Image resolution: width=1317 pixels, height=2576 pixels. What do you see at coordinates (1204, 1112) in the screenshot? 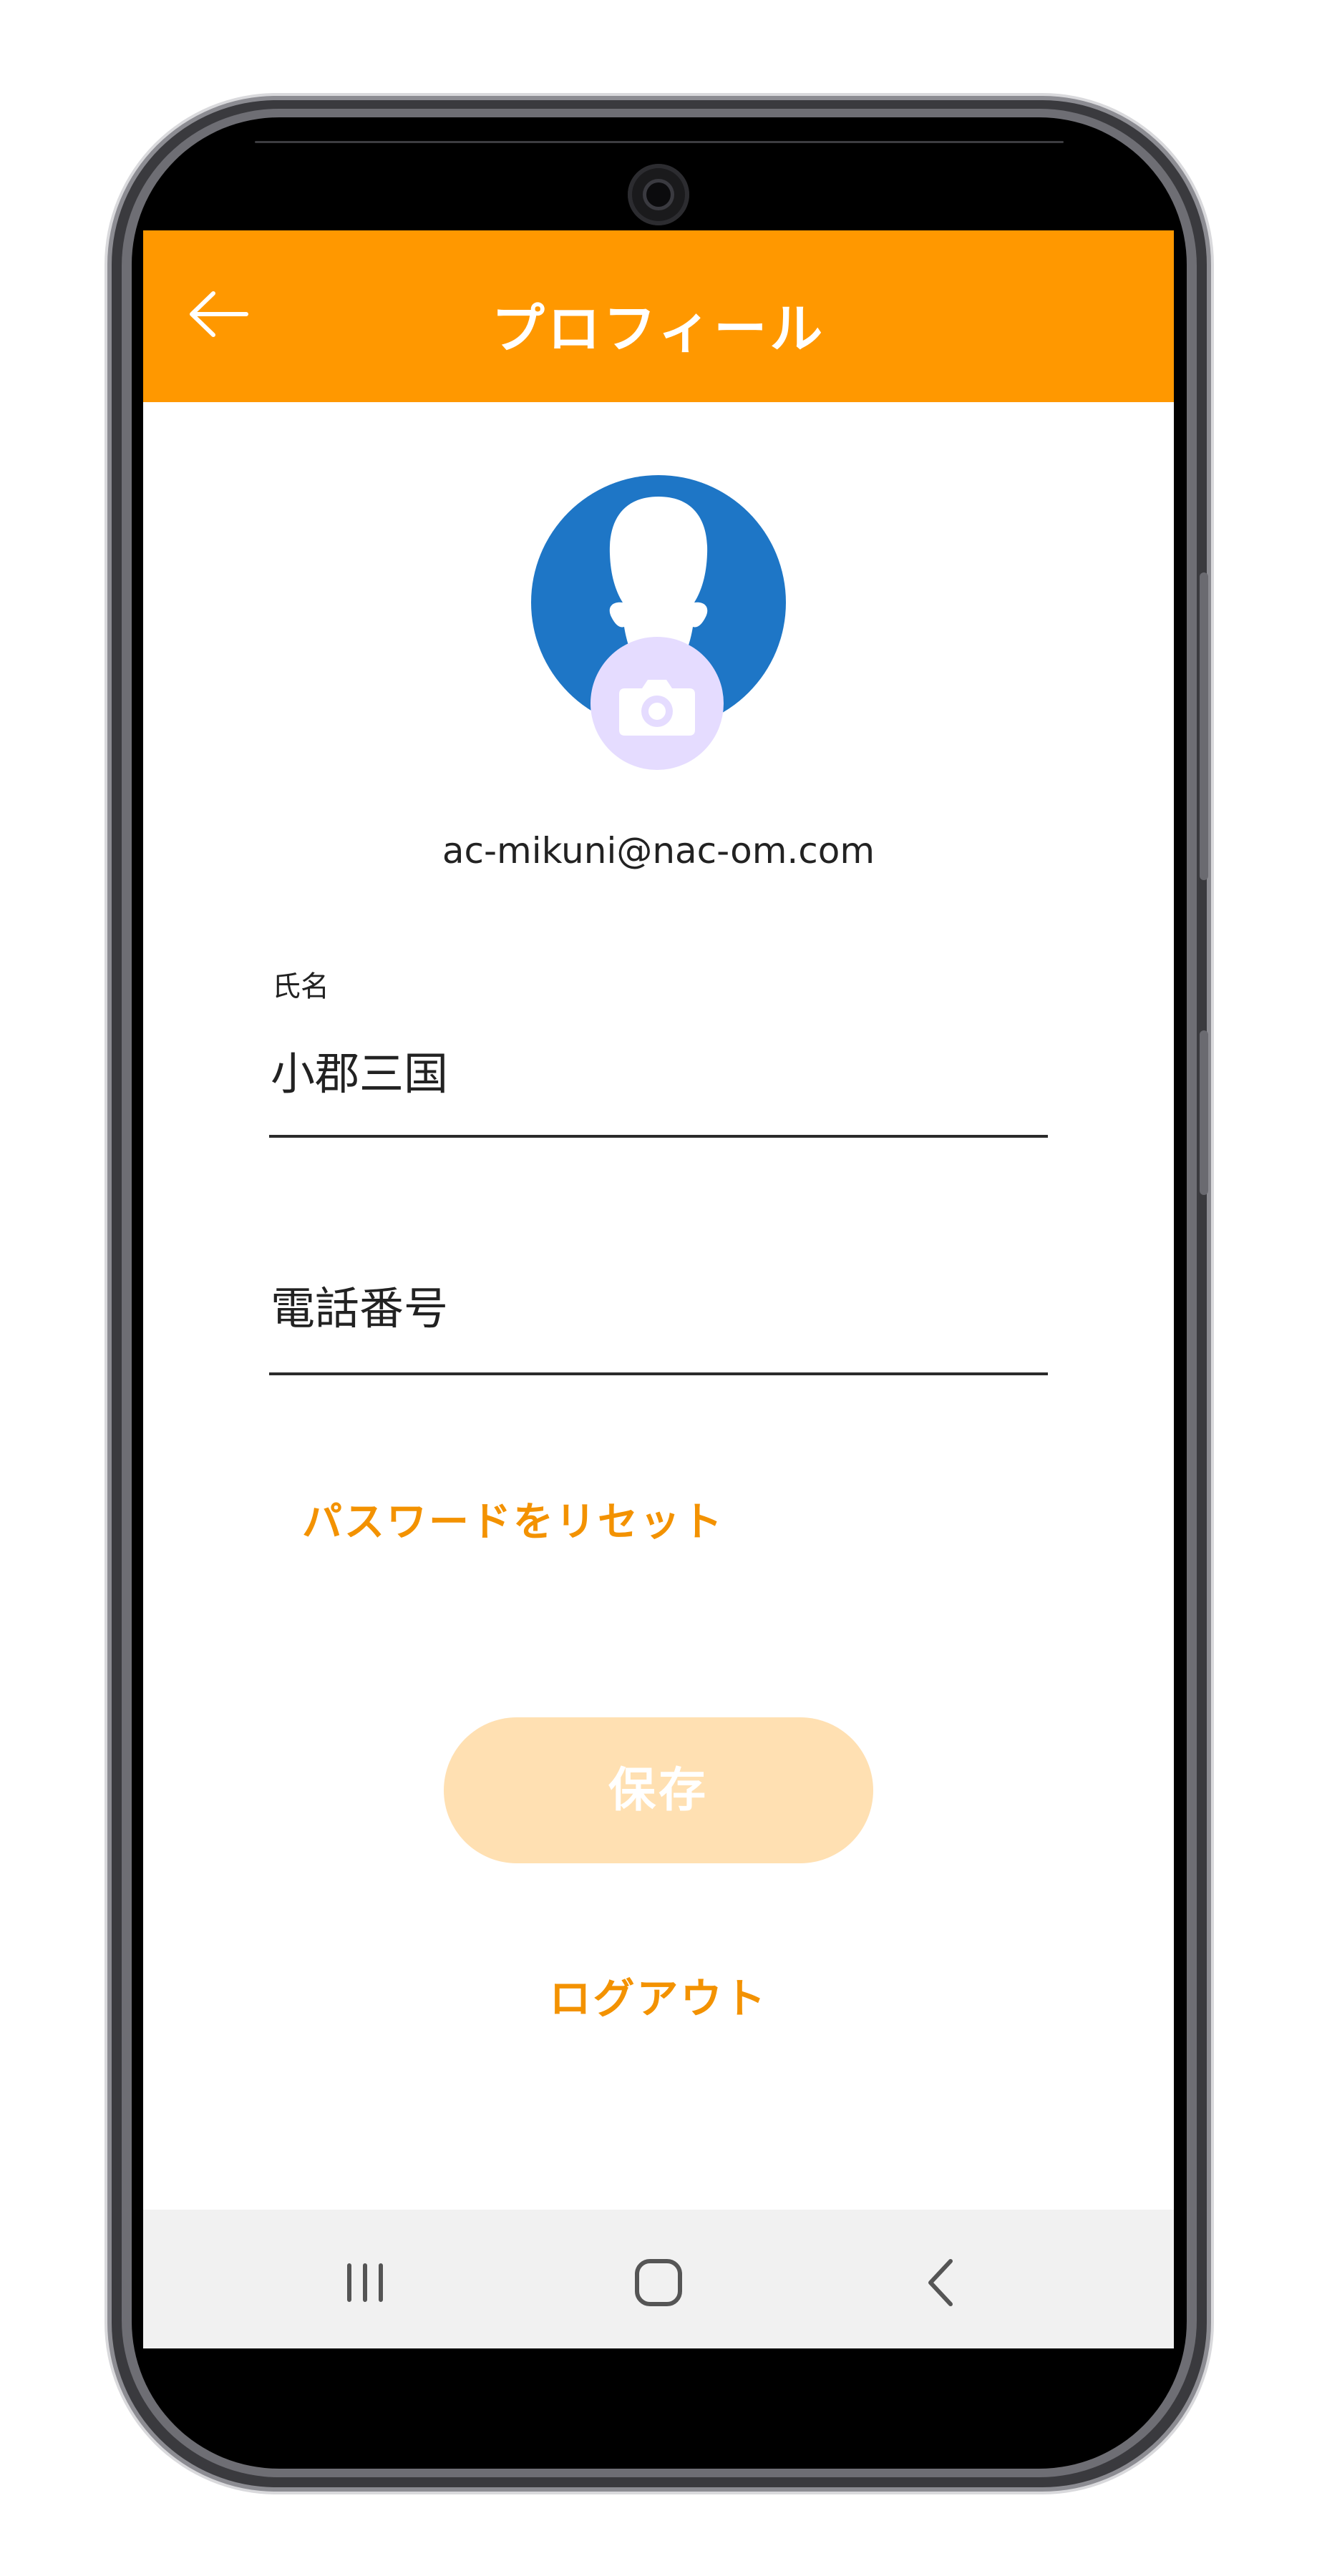
I see `volume-button` at bounding box center [1204, 1112].